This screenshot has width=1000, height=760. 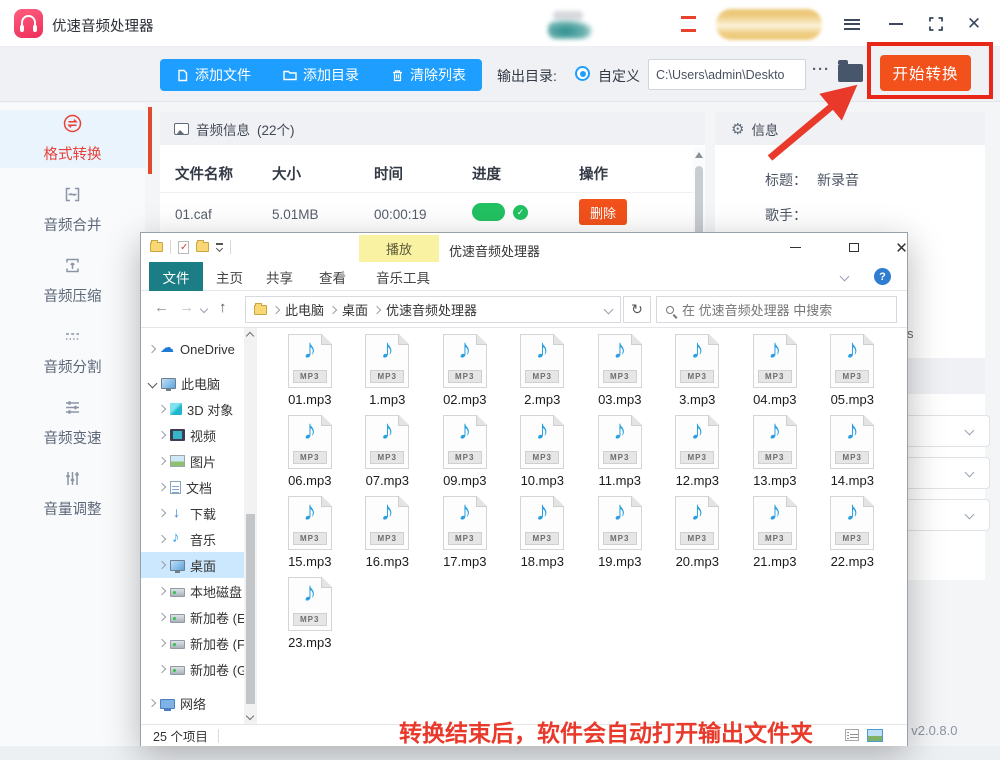 I want to click on explorer-maximize-button, so click(x=853, y=247).